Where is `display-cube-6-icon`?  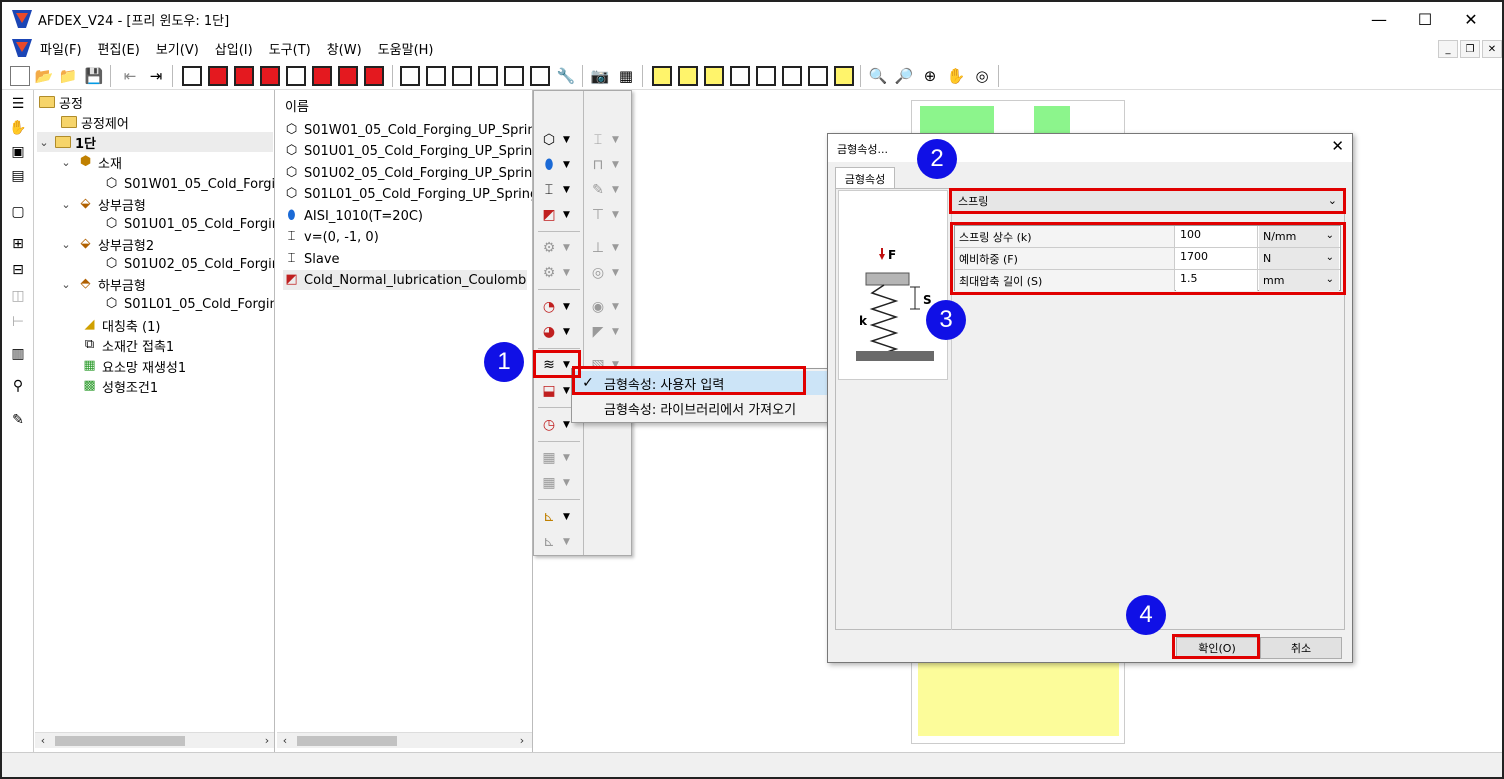 display-cube-6-icon is located at coordinates (792, 76).